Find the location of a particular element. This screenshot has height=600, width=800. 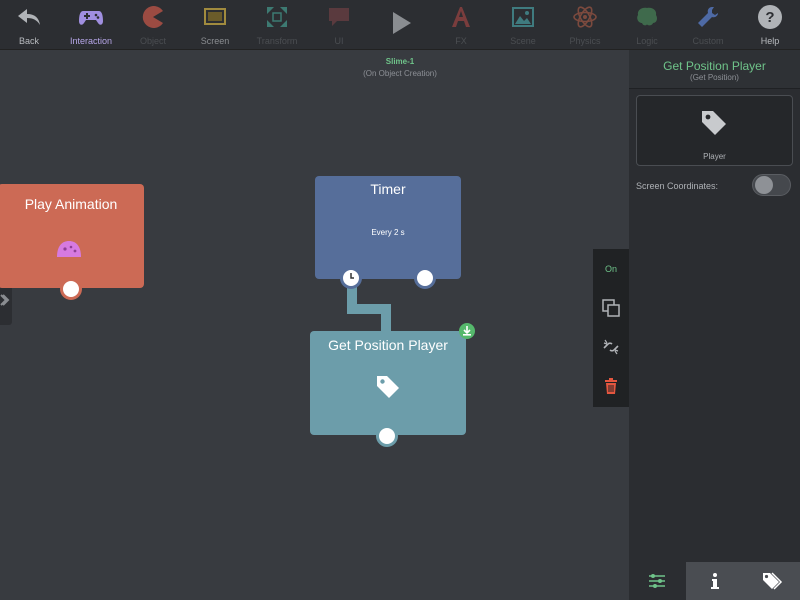

toolbar-physics-button: Physics is located at coordinates (585, 24).